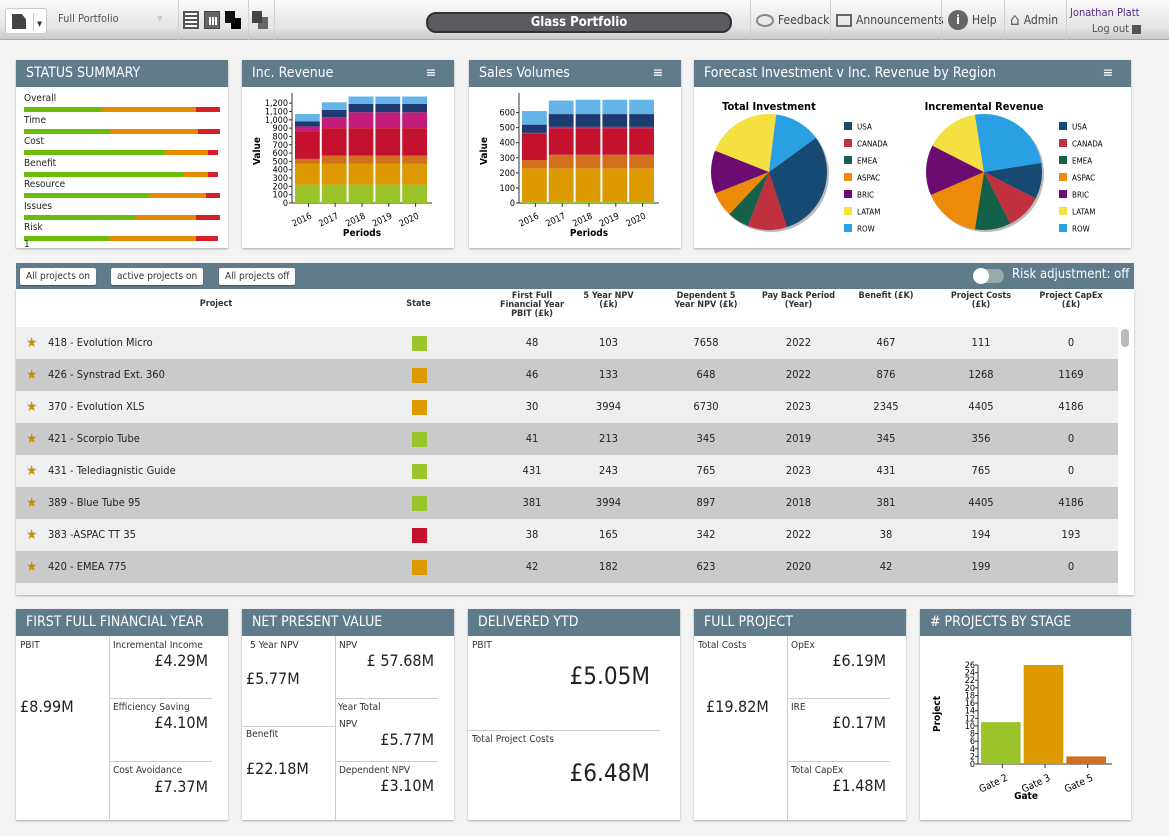 The width and height of the screenshot is (1169, 836). I want to click on all-projects-on-button: All projects on, so click(58, 276).